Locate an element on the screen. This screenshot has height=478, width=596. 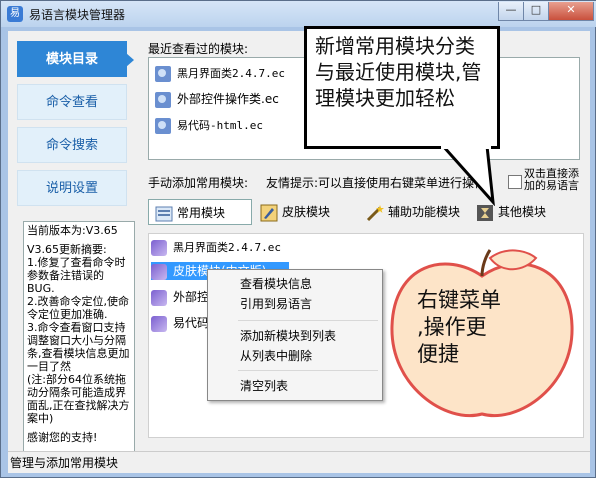
tab-label: 皮肤模块 is located at coordinates (306, 212).